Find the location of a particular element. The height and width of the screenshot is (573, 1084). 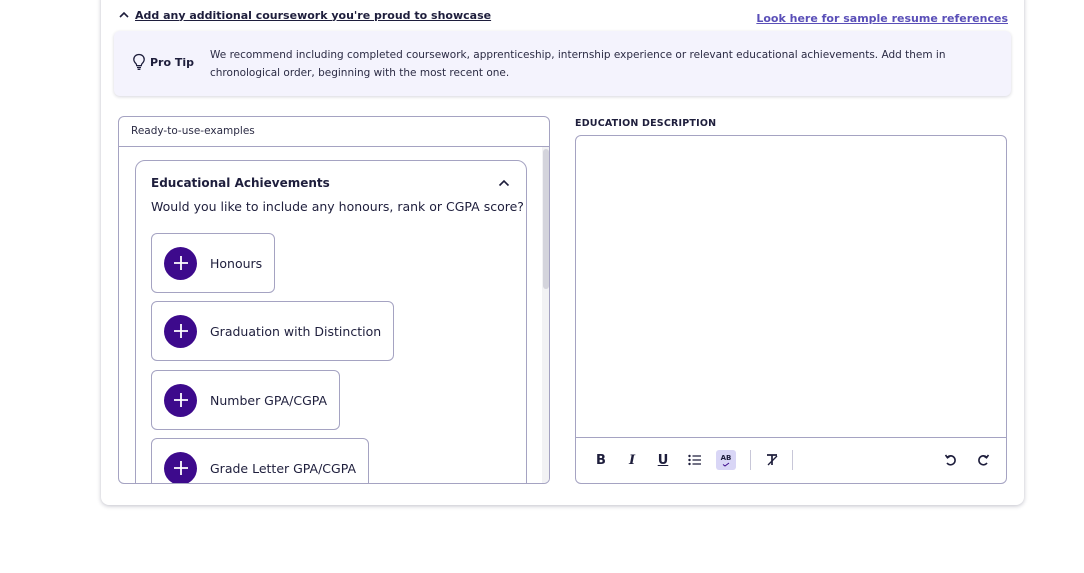

lightbulb-icon is located at coordinates (139, 61).